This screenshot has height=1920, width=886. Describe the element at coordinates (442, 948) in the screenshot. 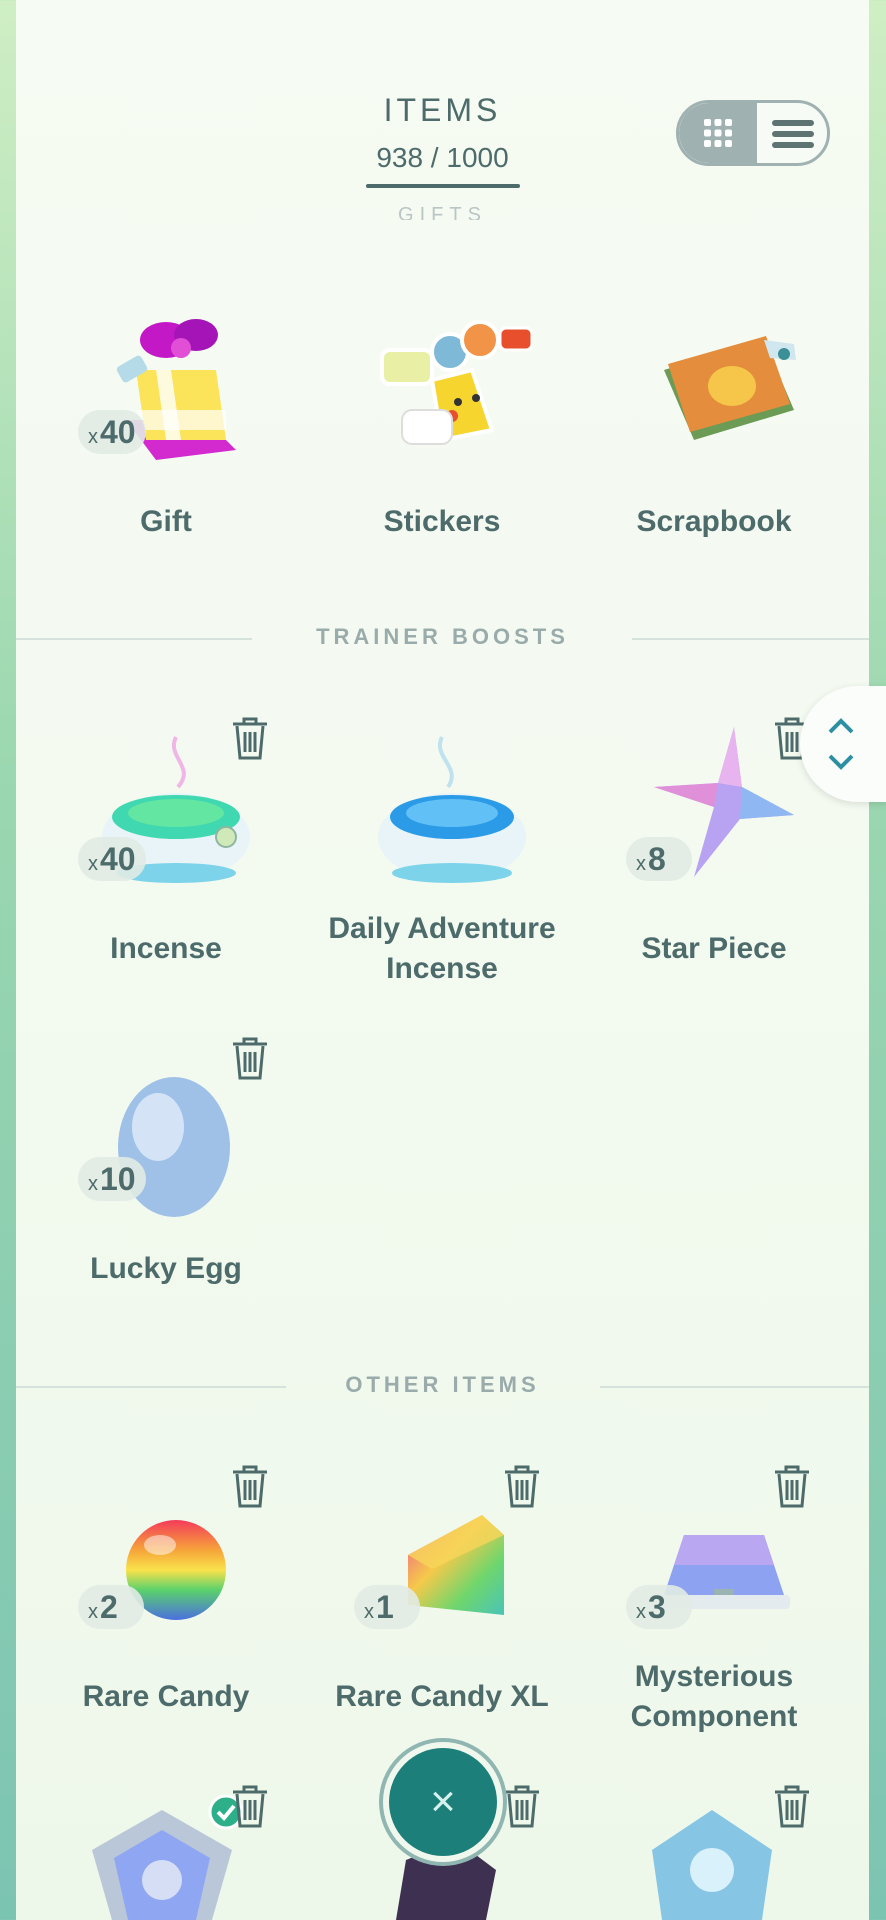

I see `item-name: Daily Adventure Incense` at that location.